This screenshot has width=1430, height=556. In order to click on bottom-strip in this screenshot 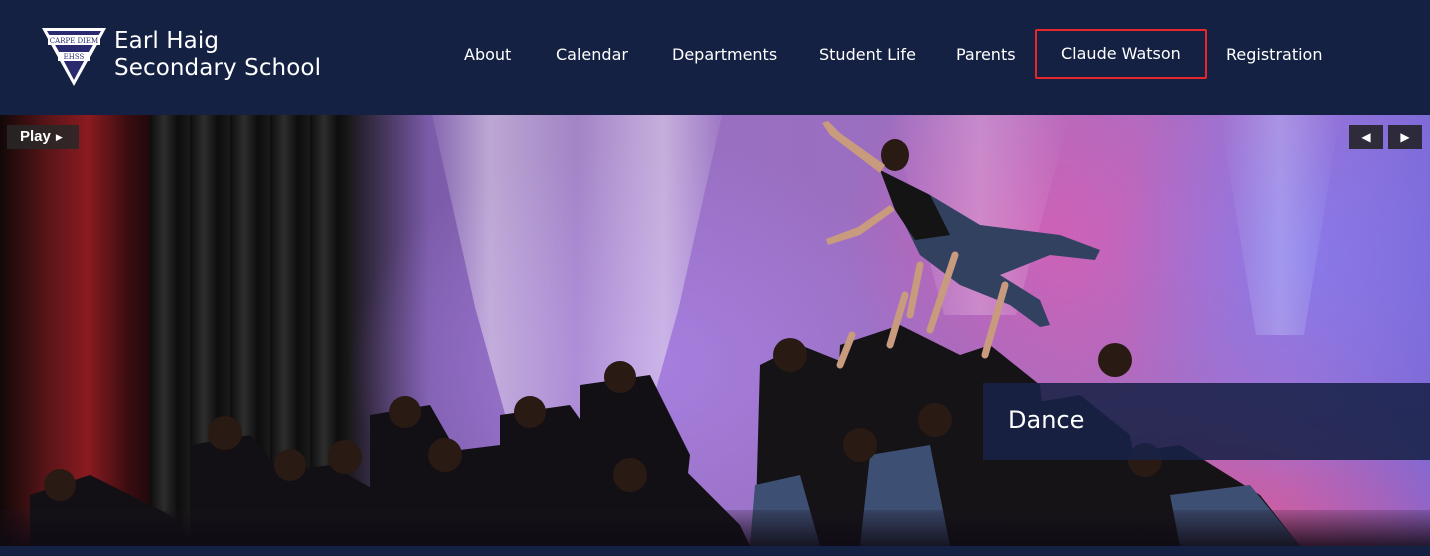, I will do `click(715, 551)`.